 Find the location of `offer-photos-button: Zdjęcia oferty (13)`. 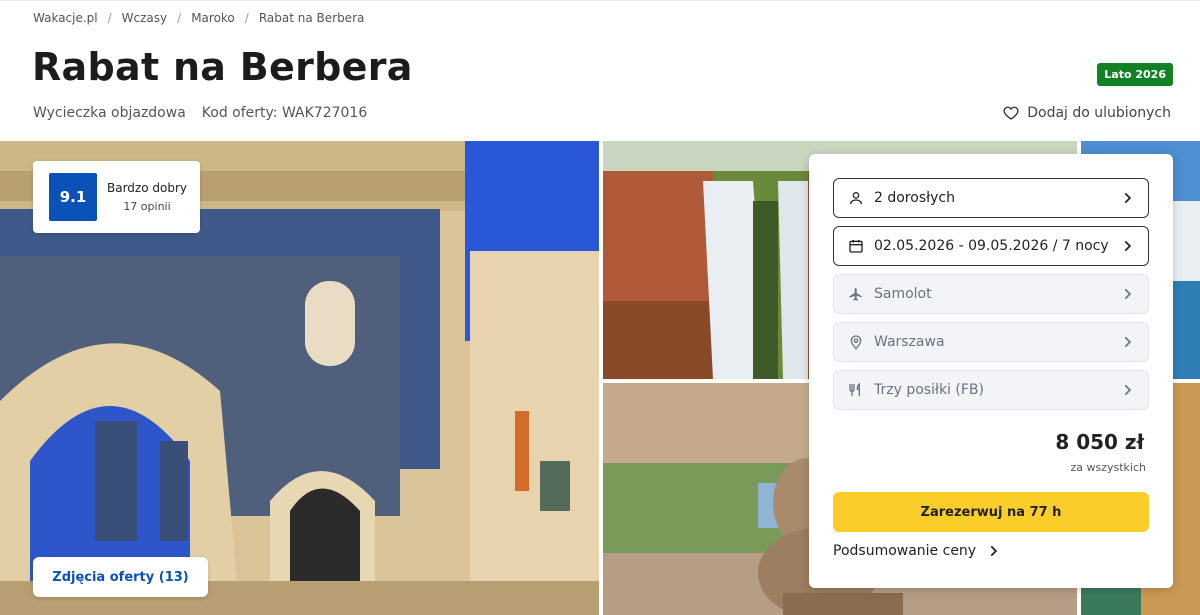

offer-photos-button: Zdjęcia oferty (13) is located at coordinates (120, 577).